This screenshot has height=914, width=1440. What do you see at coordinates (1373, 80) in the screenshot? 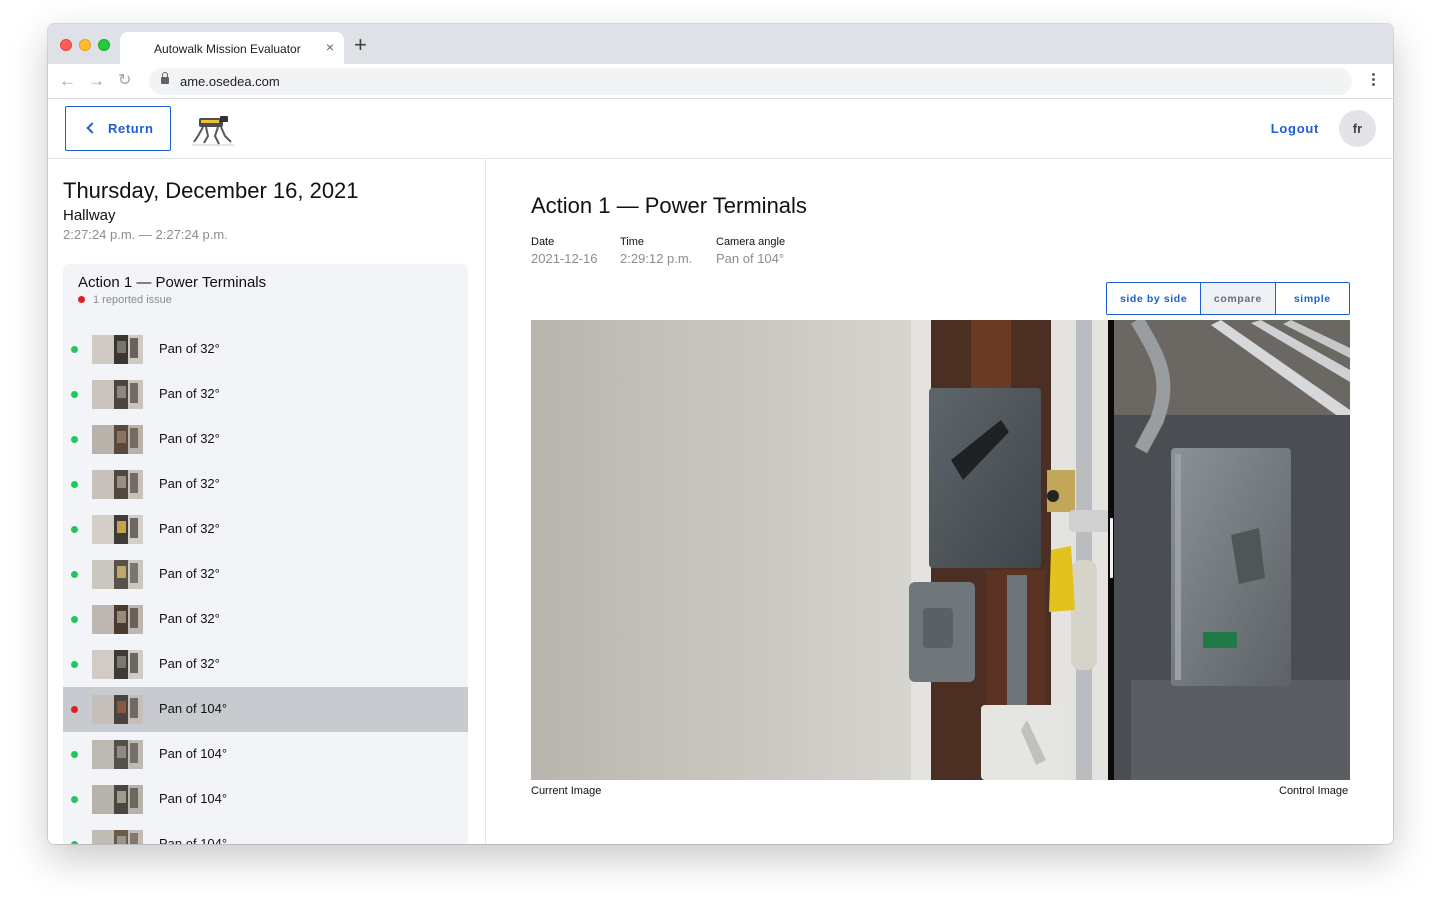
I see `browser-menu-icon` at bounding box center [1373, 80].